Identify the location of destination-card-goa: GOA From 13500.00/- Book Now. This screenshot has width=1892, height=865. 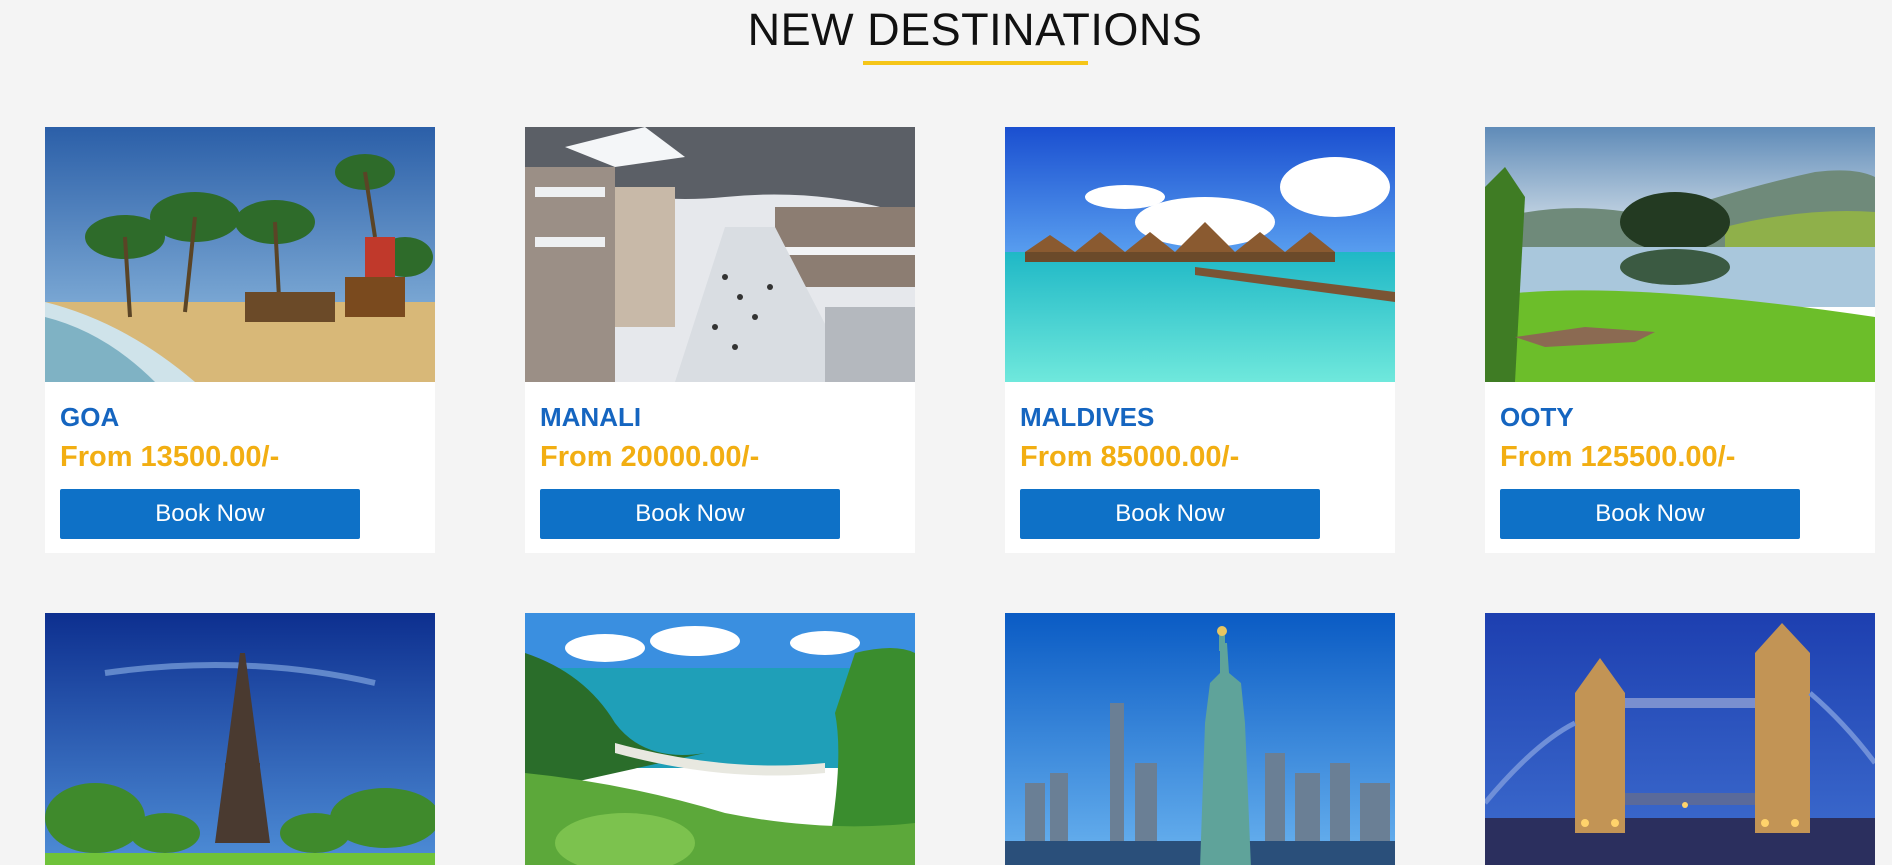
(240, 340).